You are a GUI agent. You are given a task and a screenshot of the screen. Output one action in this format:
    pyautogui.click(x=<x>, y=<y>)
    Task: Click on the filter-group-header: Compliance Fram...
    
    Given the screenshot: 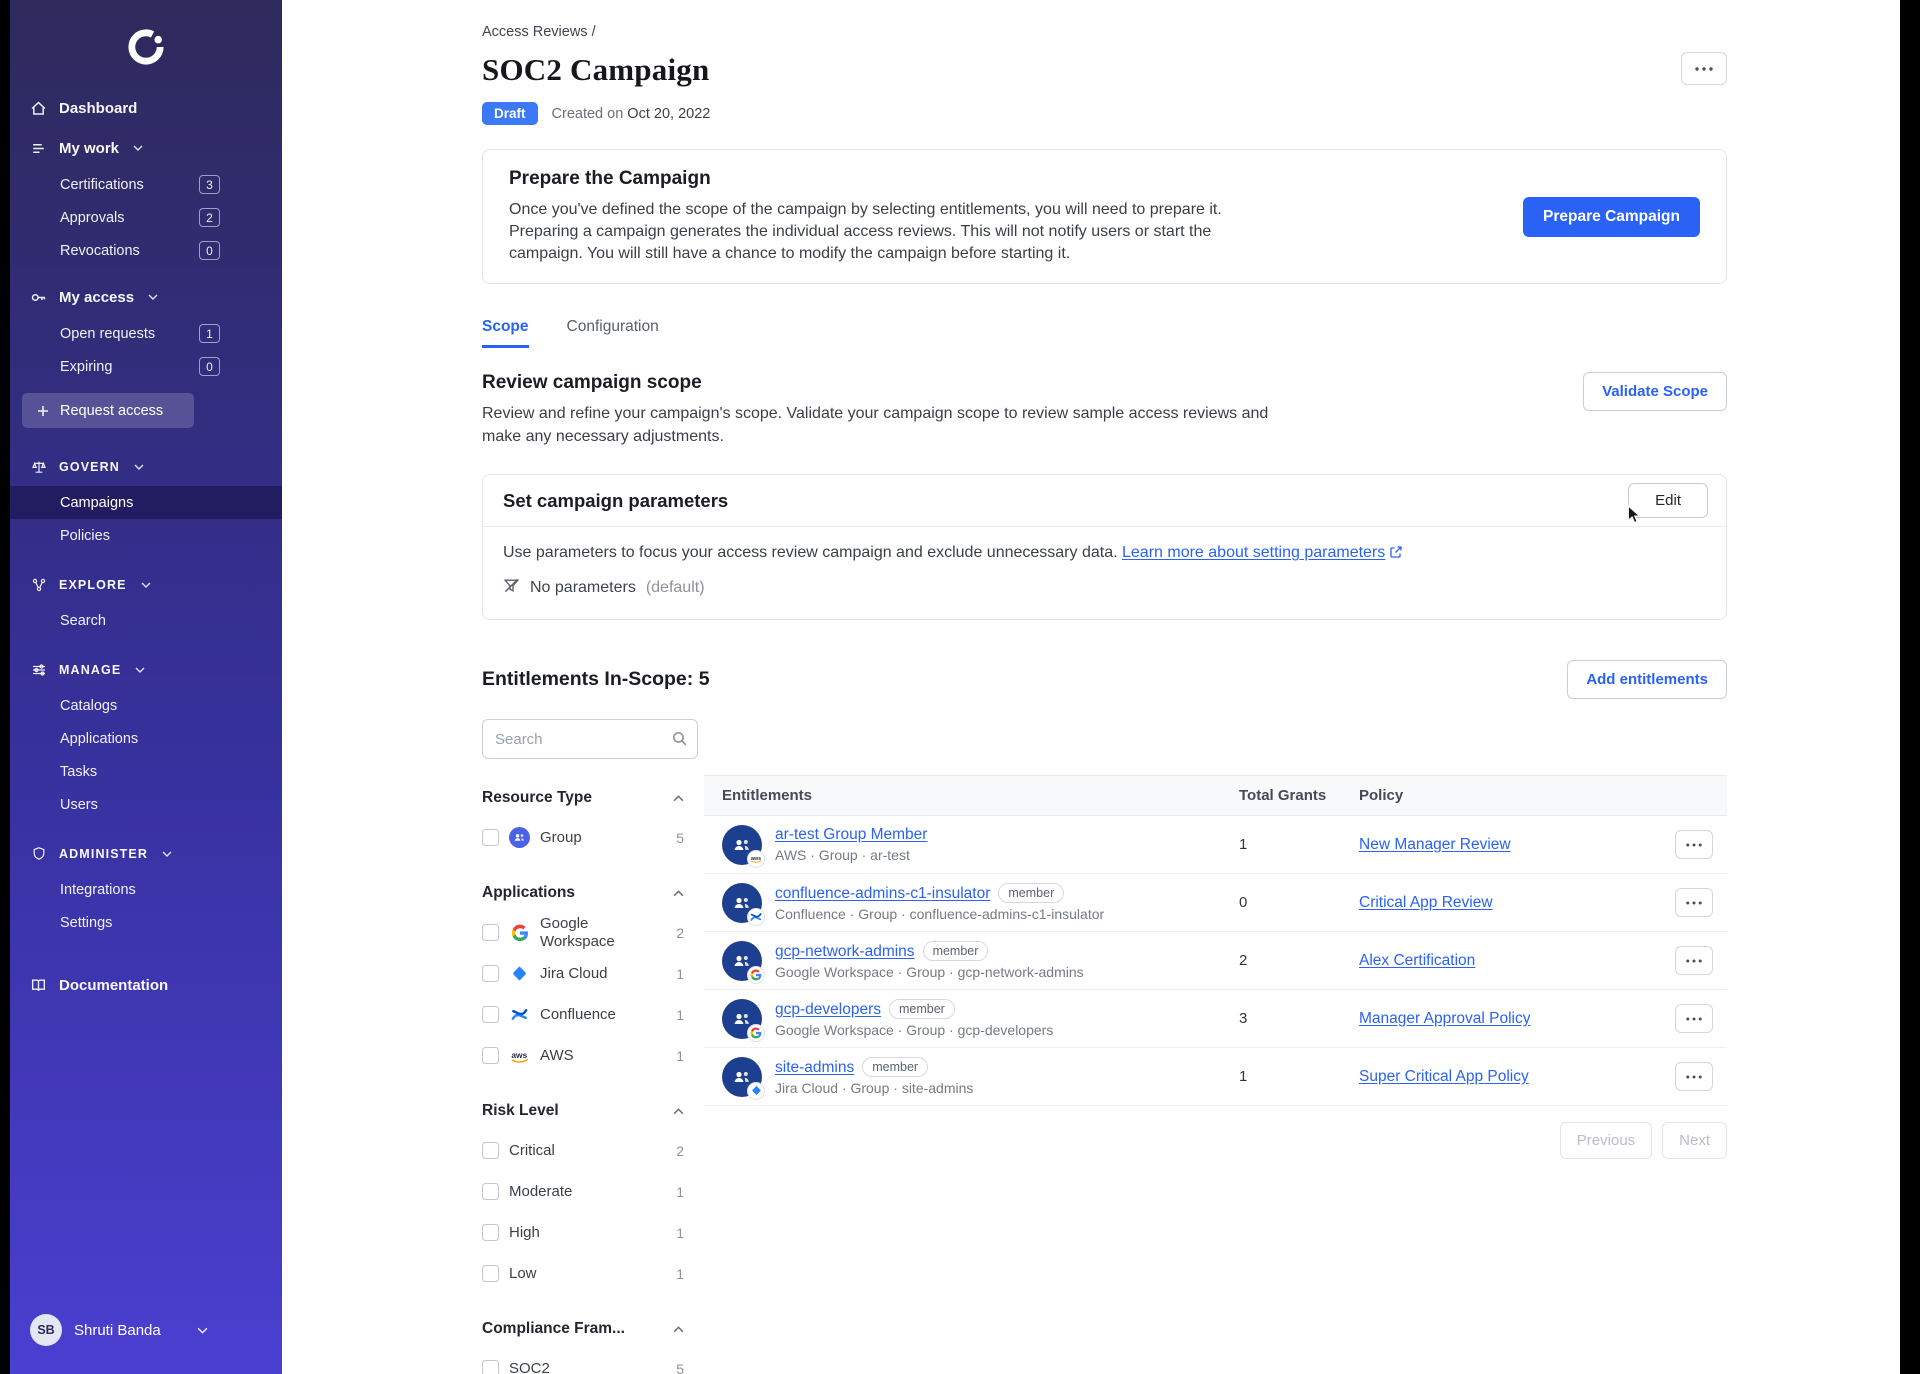 What is the action you would take?
    pyautogui.click(x=583, y=1329)
    